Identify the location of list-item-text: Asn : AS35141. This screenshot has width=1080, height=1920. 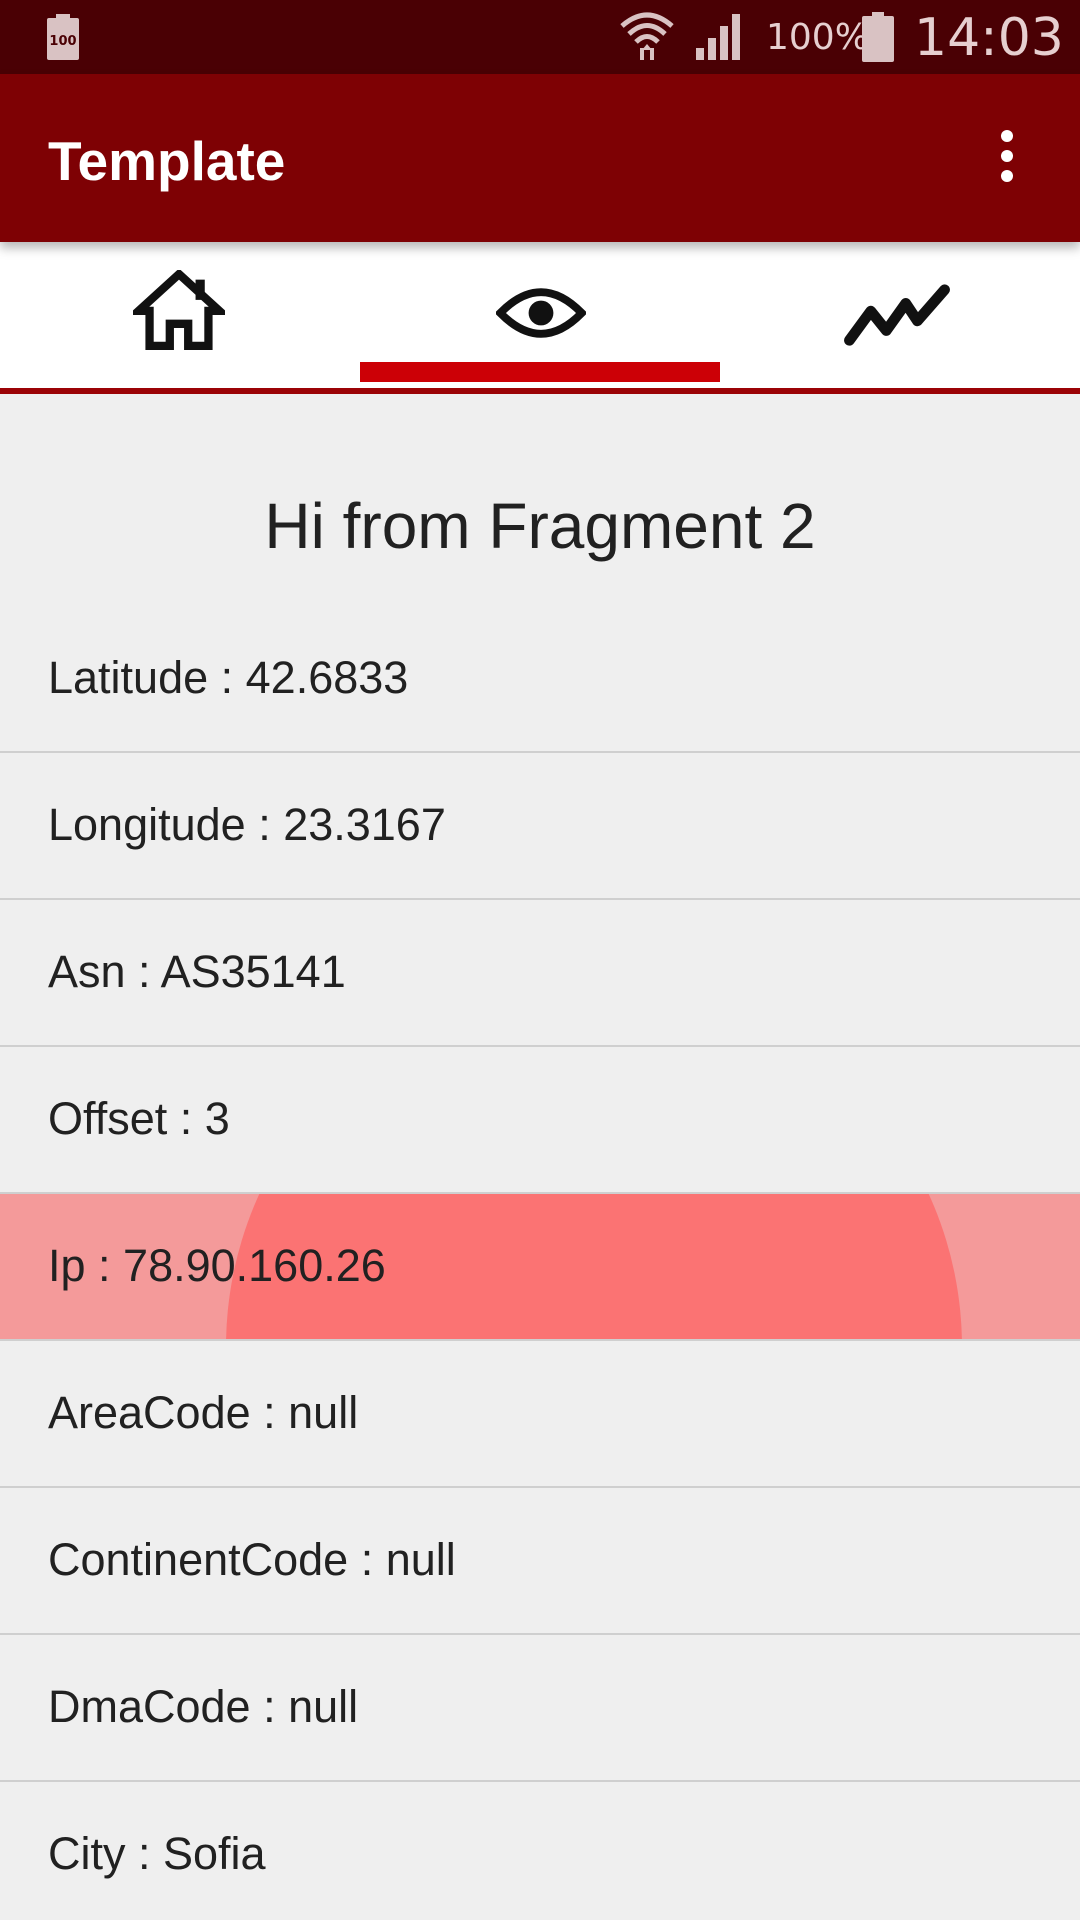
(197, 971).